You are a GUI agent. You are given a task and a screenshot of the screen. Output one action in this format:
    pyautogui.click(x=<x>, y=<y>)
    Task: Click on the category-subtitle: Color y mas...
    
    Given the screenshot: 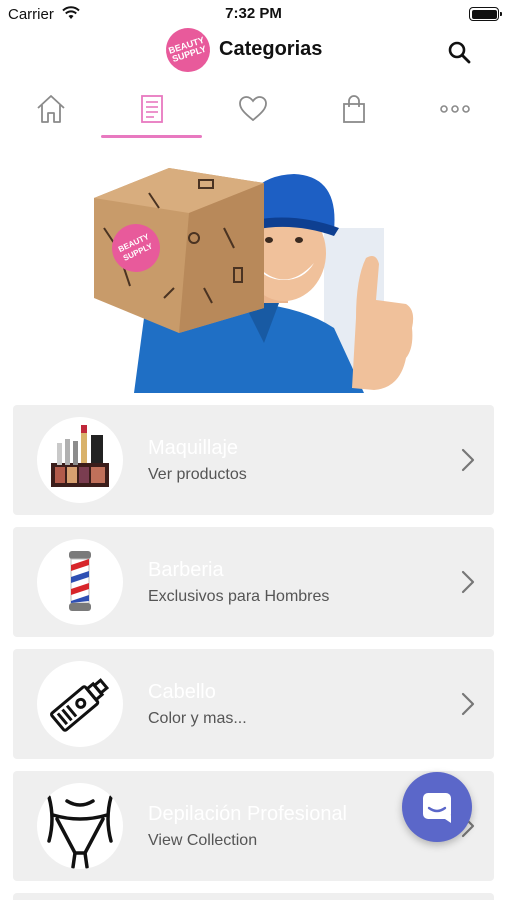 What is the action you would take?
    pyautogui.click(x=197, y=718)
    